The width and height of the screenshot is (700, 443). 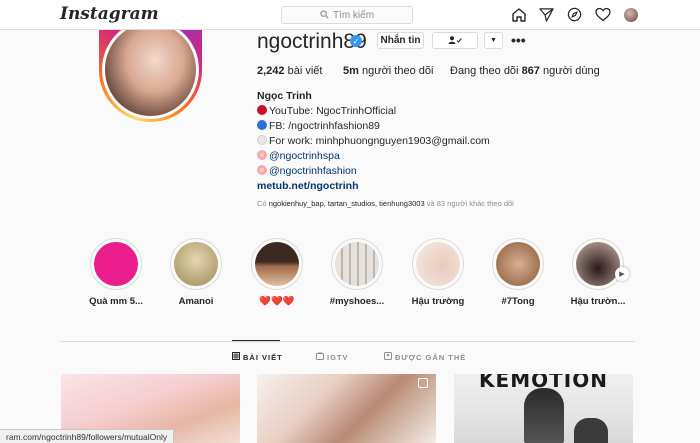 I want to click on avatar, so click(x=630, y=15).